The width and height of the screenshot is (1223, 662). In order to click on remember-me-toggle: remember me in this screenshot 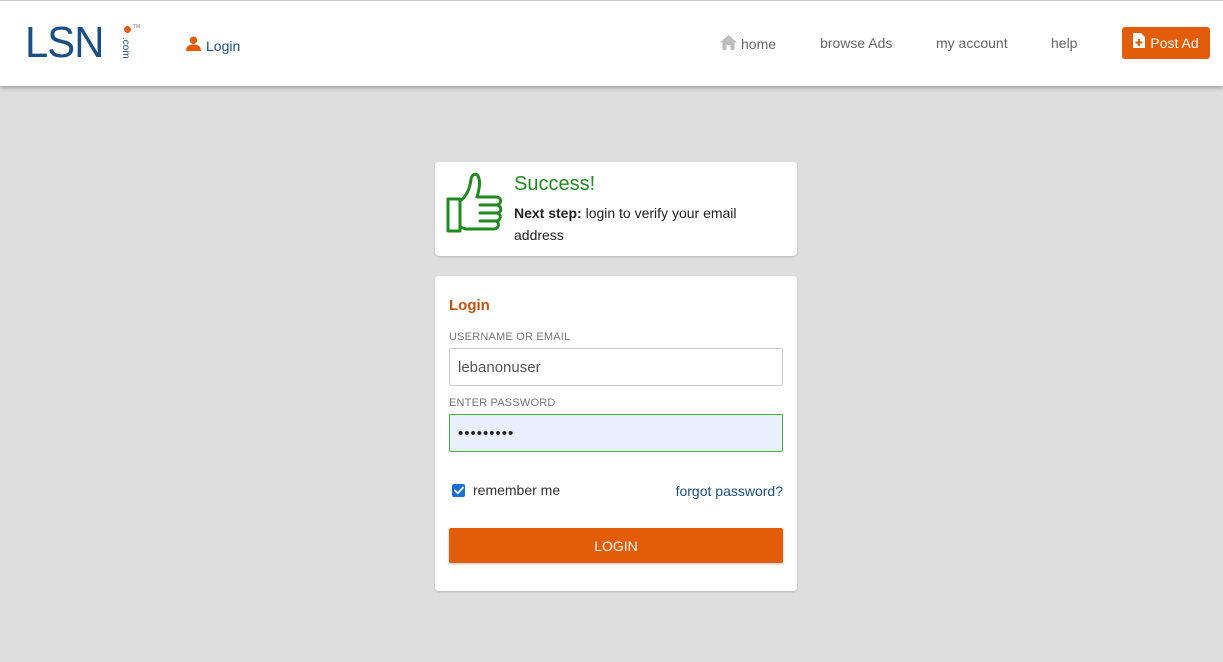, I will do `click(506, 490)`.